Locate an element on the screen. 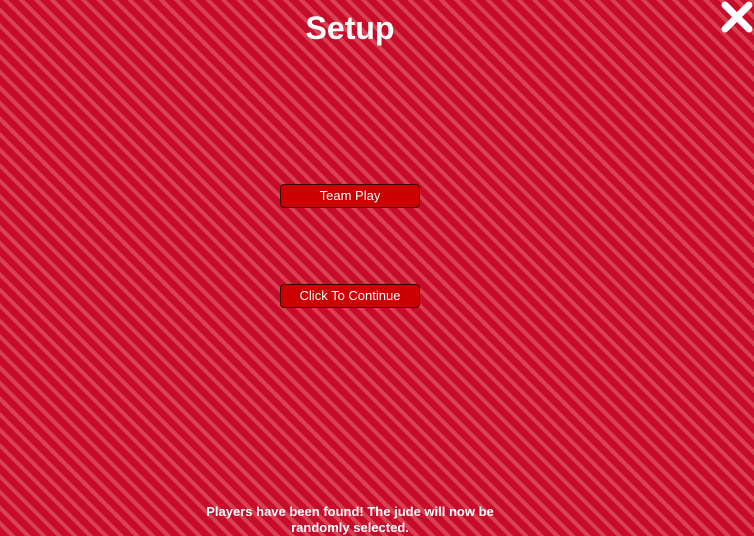  continue-button: Click To Continue is located at coordinates (350, 296).